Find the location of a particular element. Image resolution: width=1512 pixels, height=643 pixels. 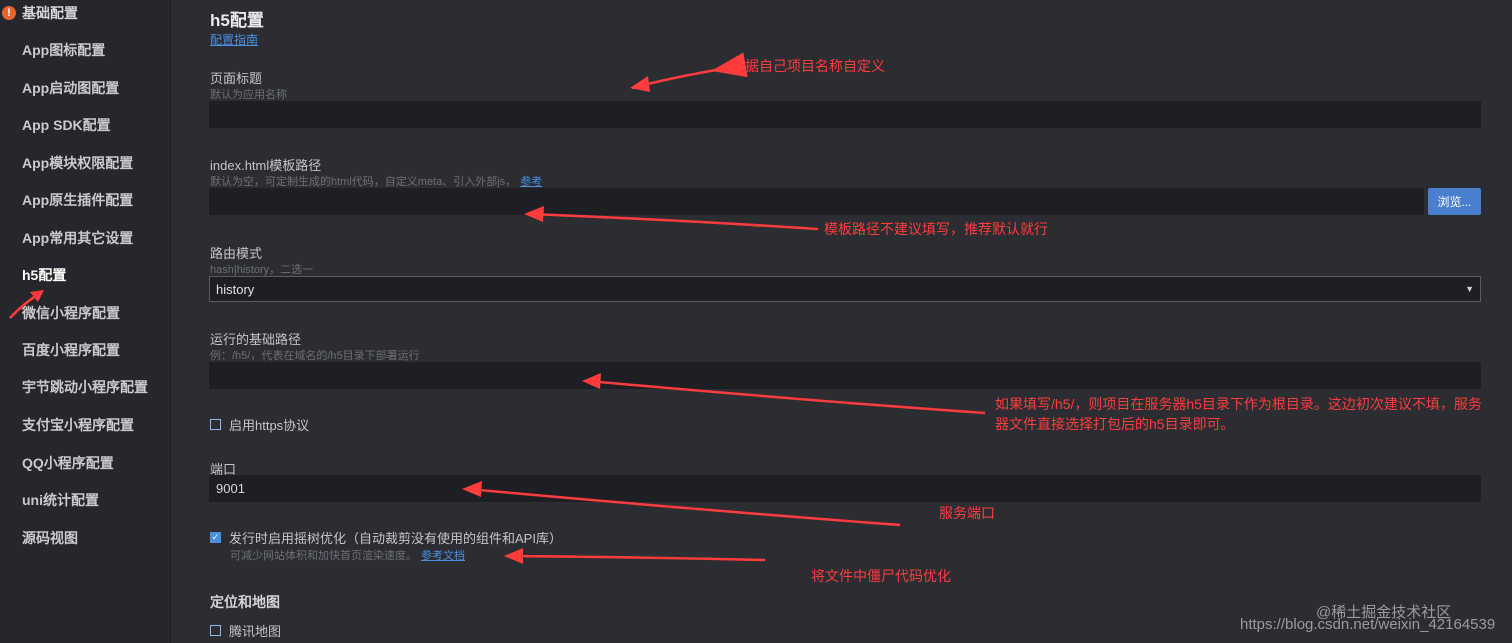

page-title-label: 页面标题 is located at coordinates (236, 78).